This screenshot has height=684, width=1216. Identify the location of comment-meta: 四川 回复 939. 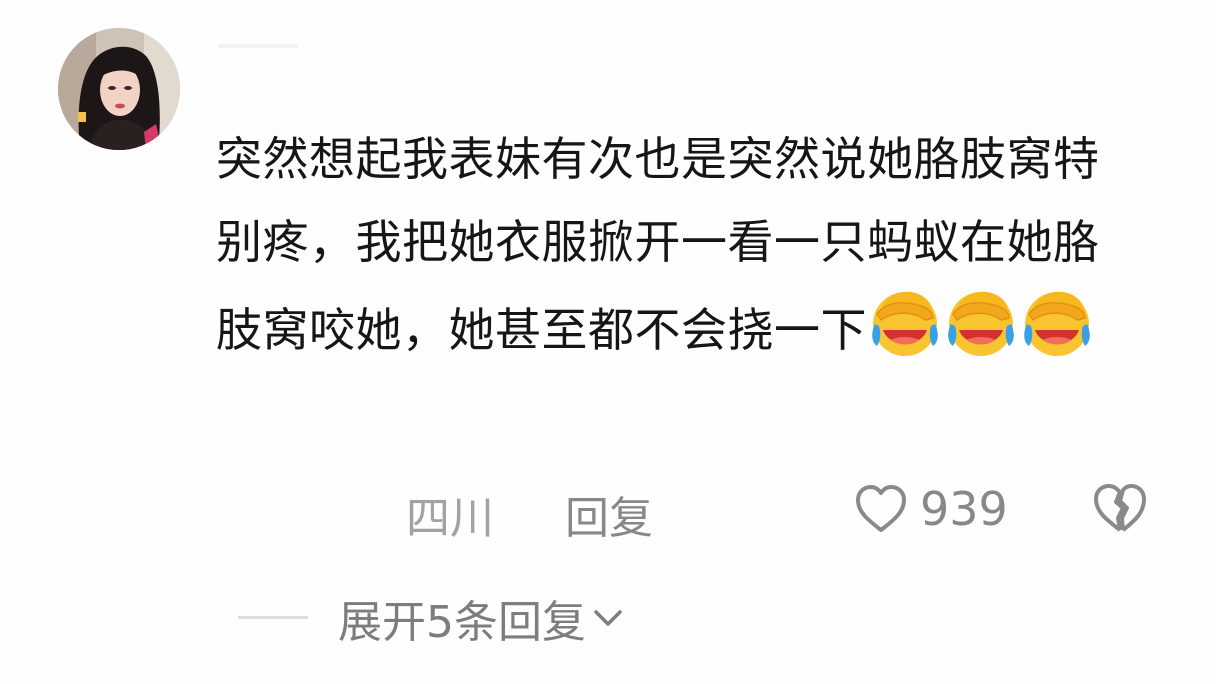
(608, 511).